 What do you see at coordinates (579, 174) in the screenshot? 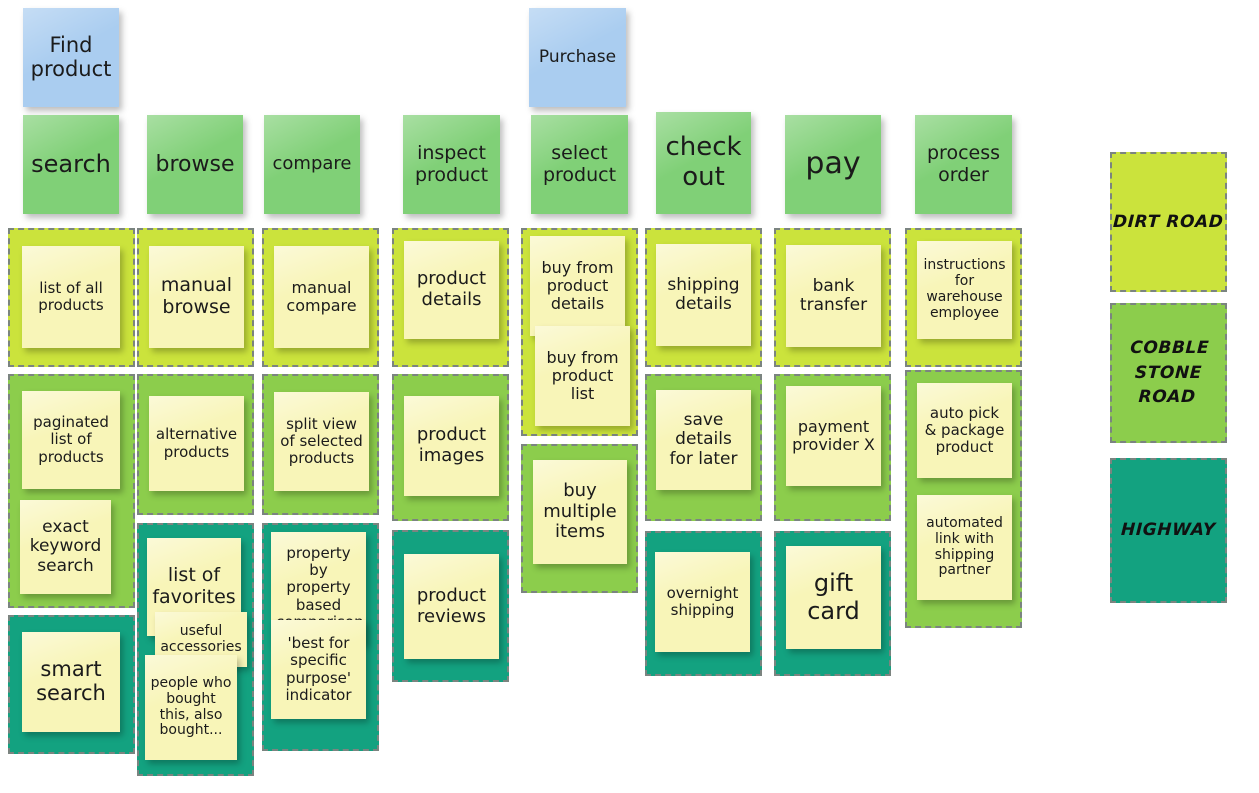
I see `activity-select-line2: product` at bounding box center [579, 174].